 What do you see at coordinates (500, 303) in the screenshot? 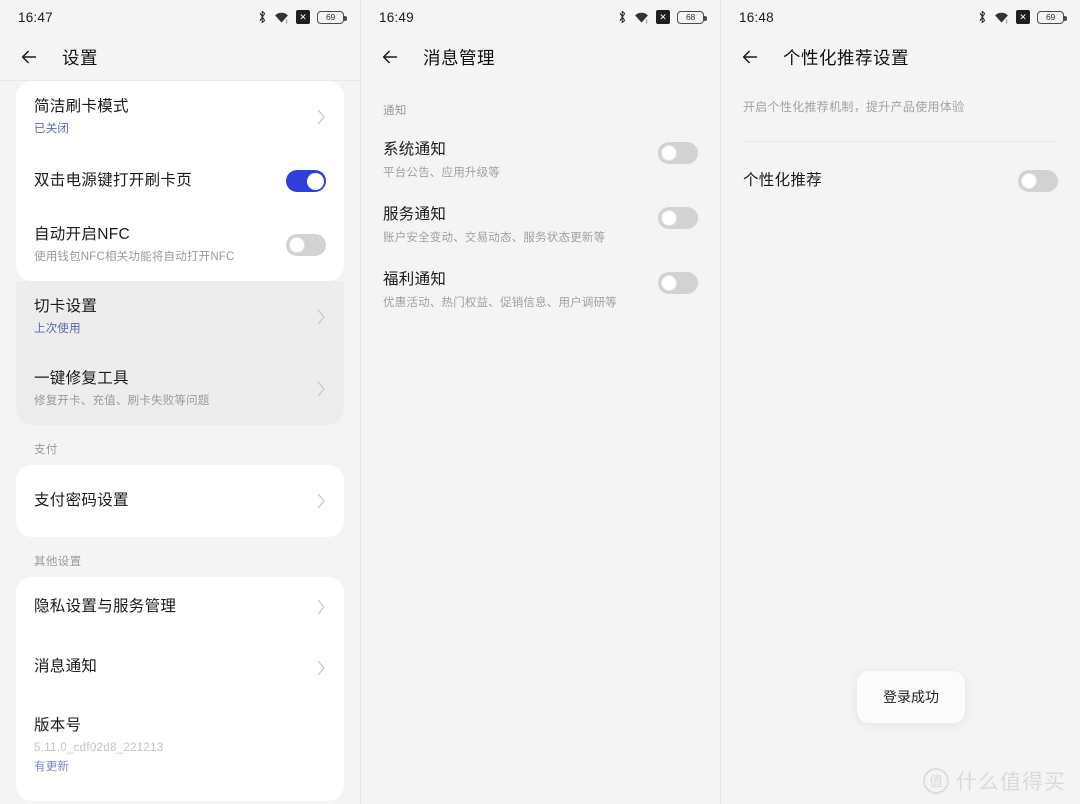
I see `row-subtitle: 优惠活动、热门权益、促销信息、用户调研等` at bounding box center [500, 303].